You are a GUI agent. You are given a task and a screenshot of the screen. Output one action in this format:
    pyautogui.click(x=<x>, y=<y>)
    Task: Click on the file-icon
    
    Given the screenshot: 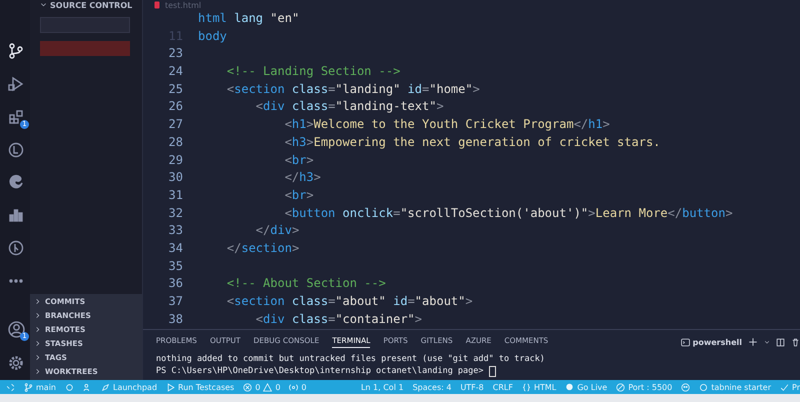 What is the action you would take?
    pyautogui.click(x=157, y=5)
    